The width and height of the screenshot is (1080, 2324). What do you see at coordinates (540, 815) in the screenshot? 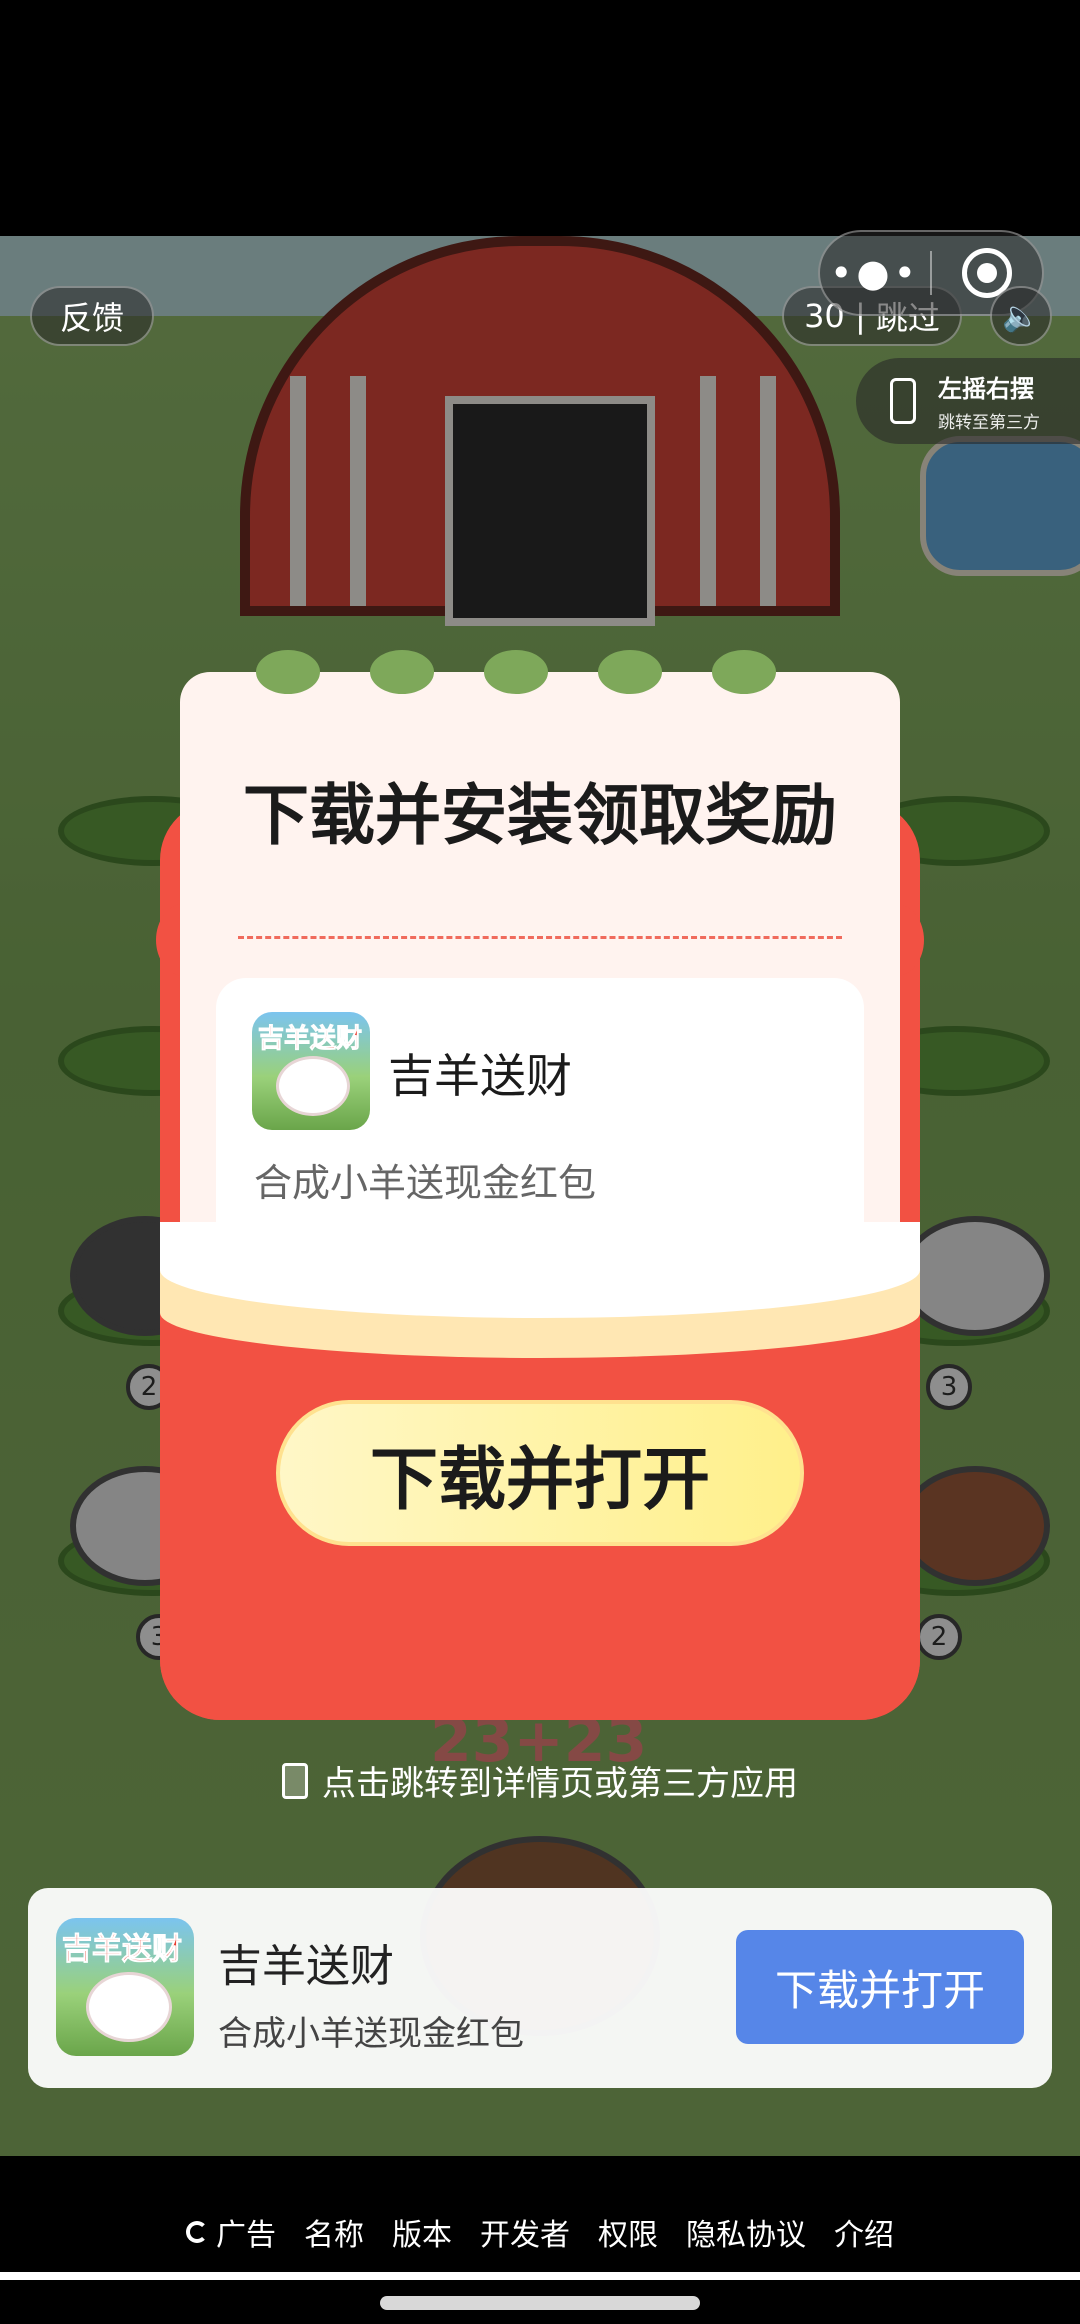
I see `modal-title: 下载并安装领取奖励` at bounding box center [540, 815].